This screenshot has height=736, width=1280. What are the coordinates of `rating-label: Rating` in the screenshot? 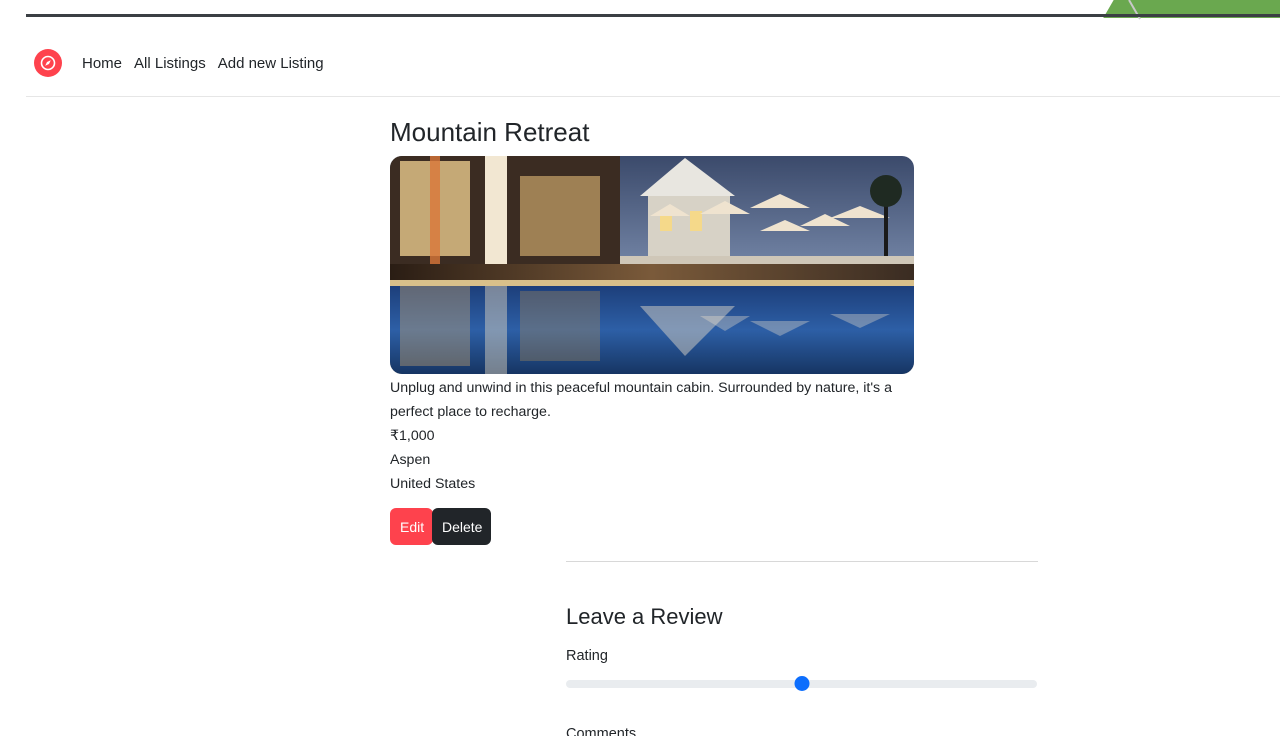 It's located at (587, 656).